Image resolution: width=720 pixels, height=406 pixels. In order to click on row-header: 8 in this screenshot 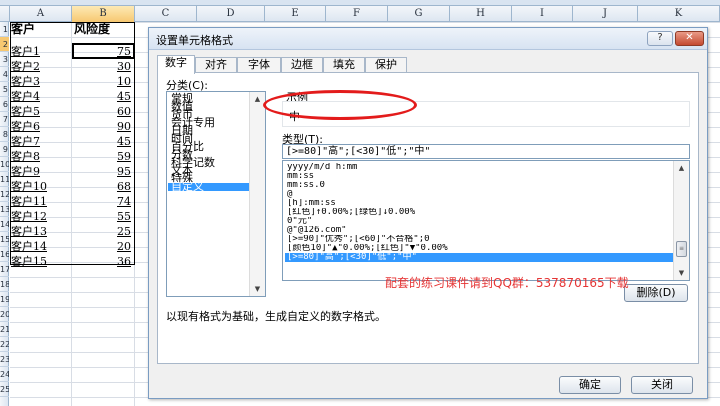, I will do `click(4, 134)`.